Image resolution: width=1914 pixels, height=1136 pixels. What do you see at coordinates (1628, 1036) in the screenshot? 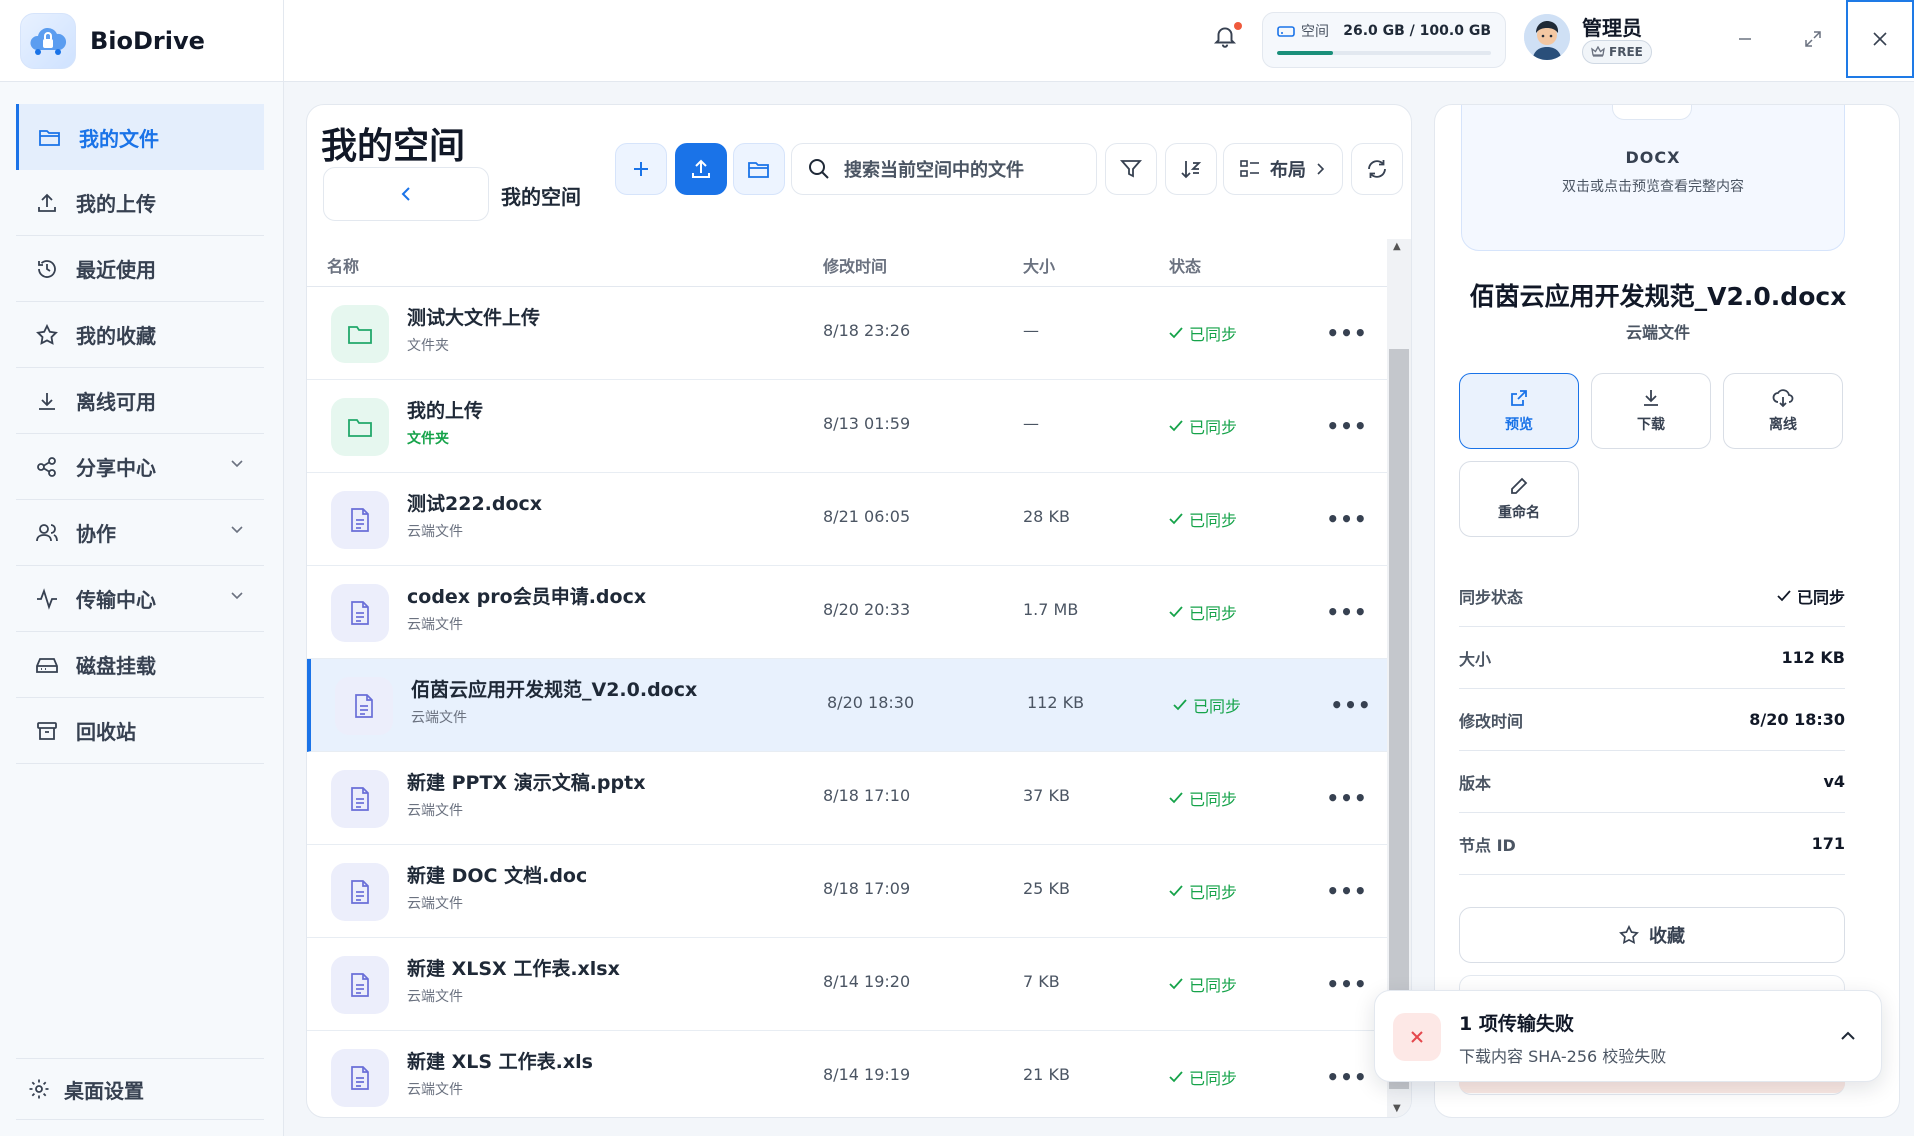
I see `transfer-failure-toast: 1 项传输失败 下载内容 SHA-256 校验失败` at bounding box center [1628, 1036].